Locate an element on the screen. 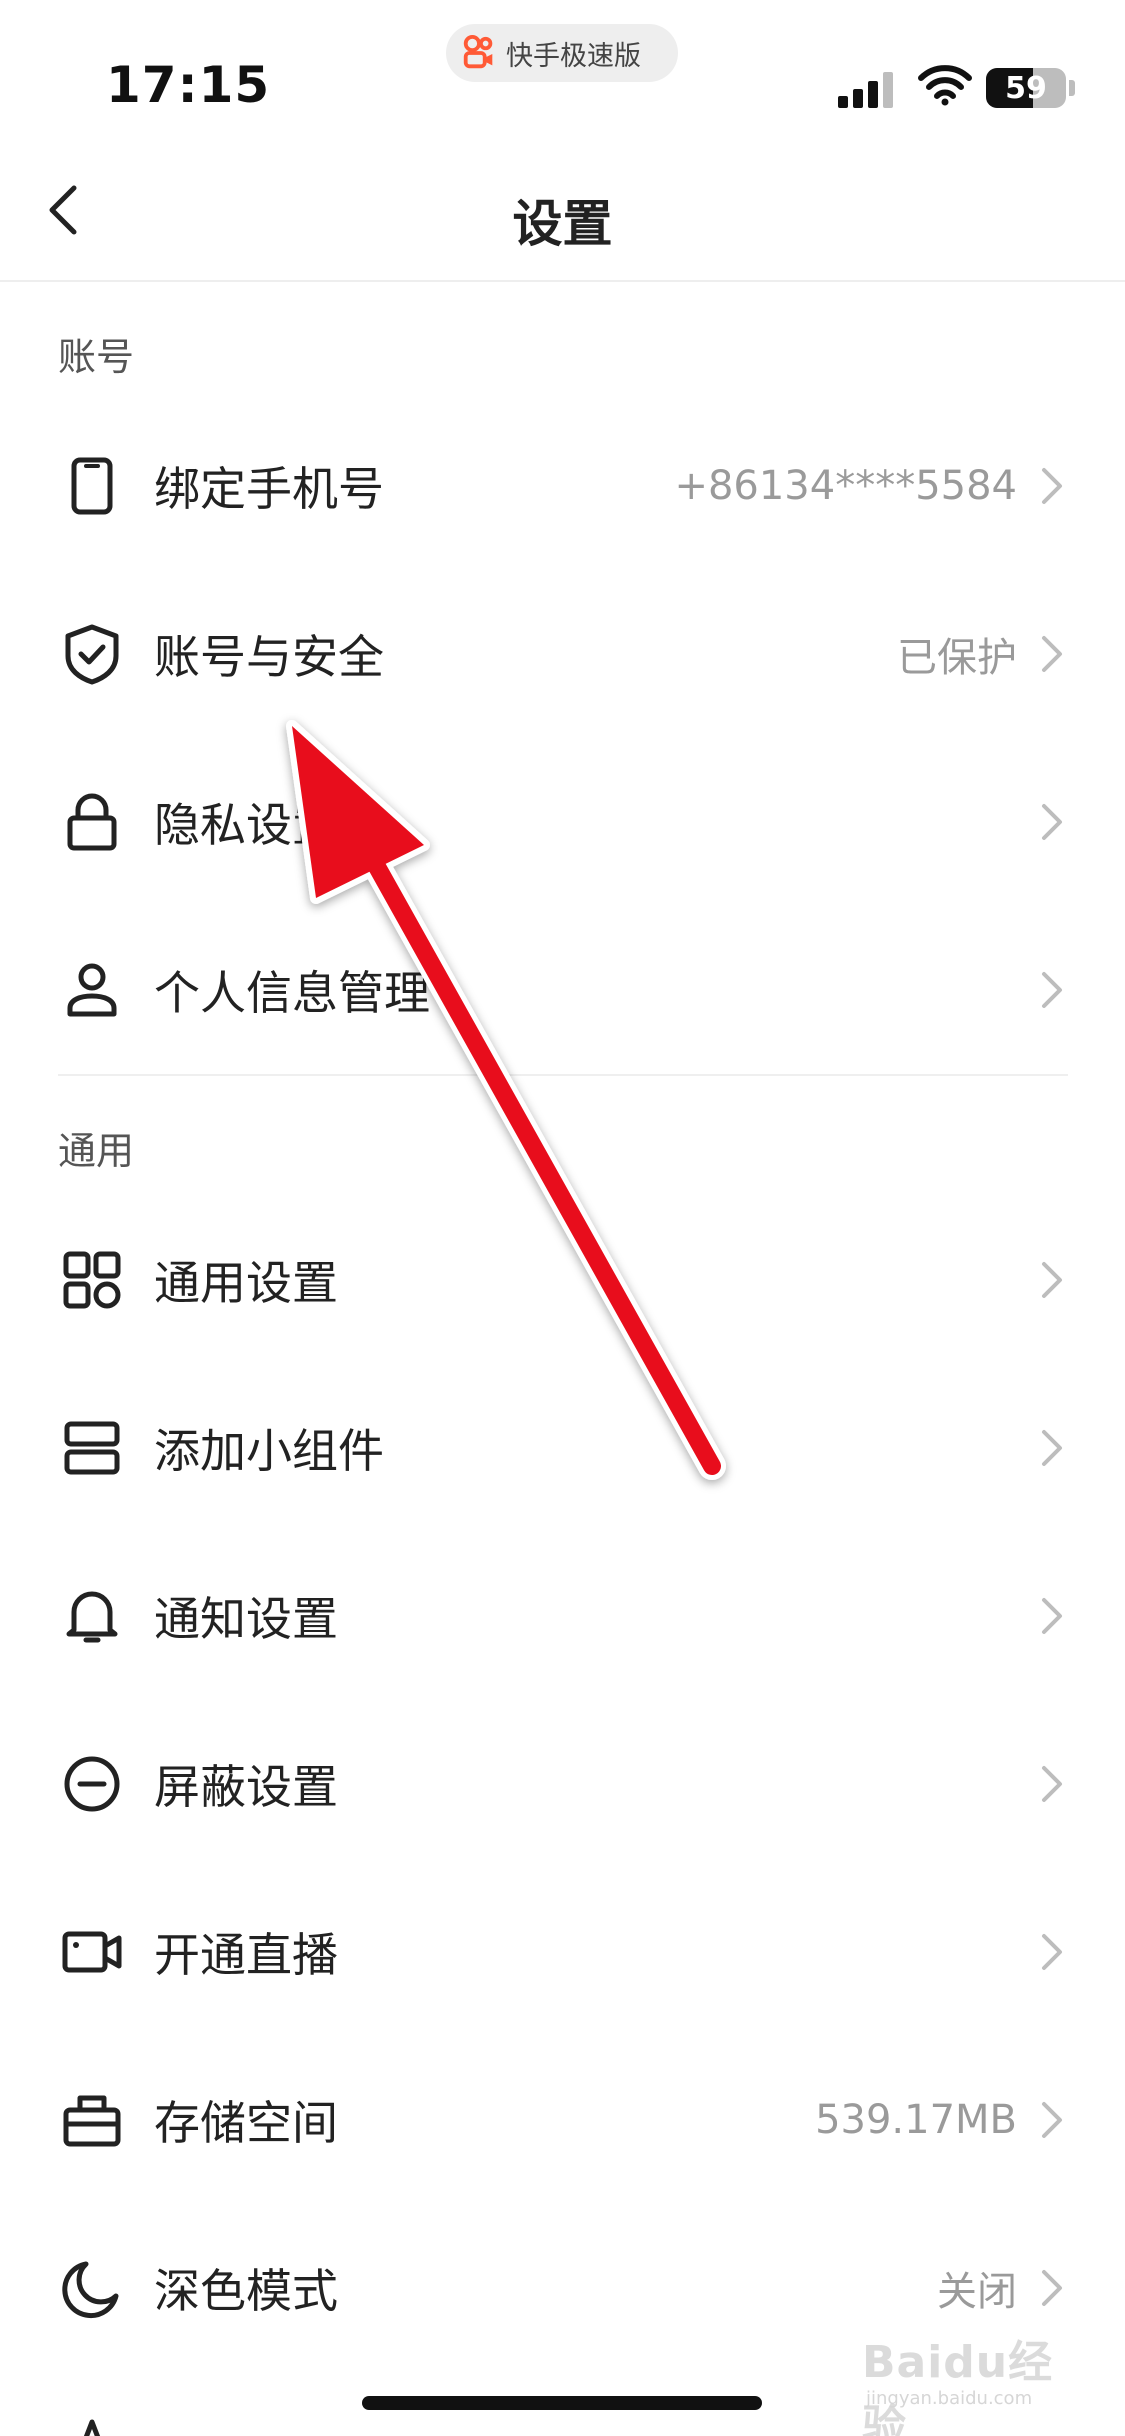 The image size is (1125, 2436). page-title: 设置 is located at coordinates (562, 224).